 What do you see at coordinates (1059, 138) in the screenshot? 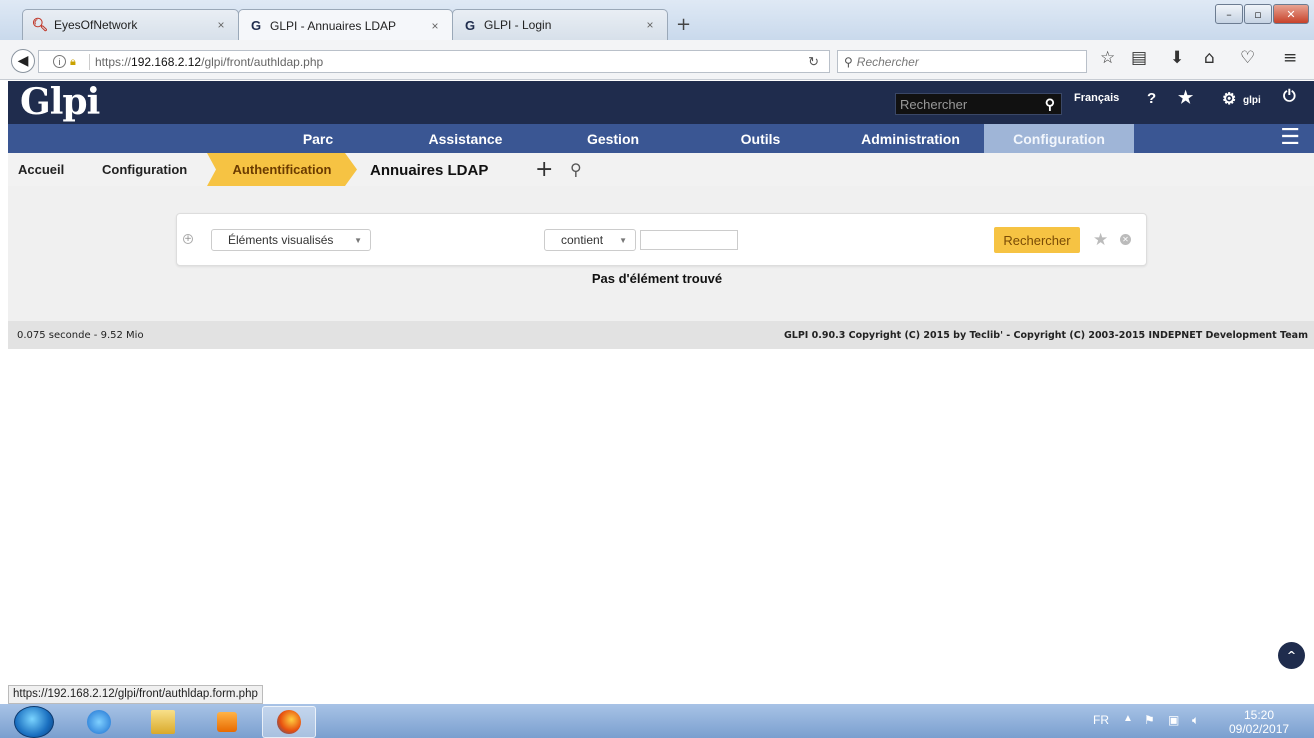
I see `menu-configuration: Configuration` at bounding box center [1059, 138].